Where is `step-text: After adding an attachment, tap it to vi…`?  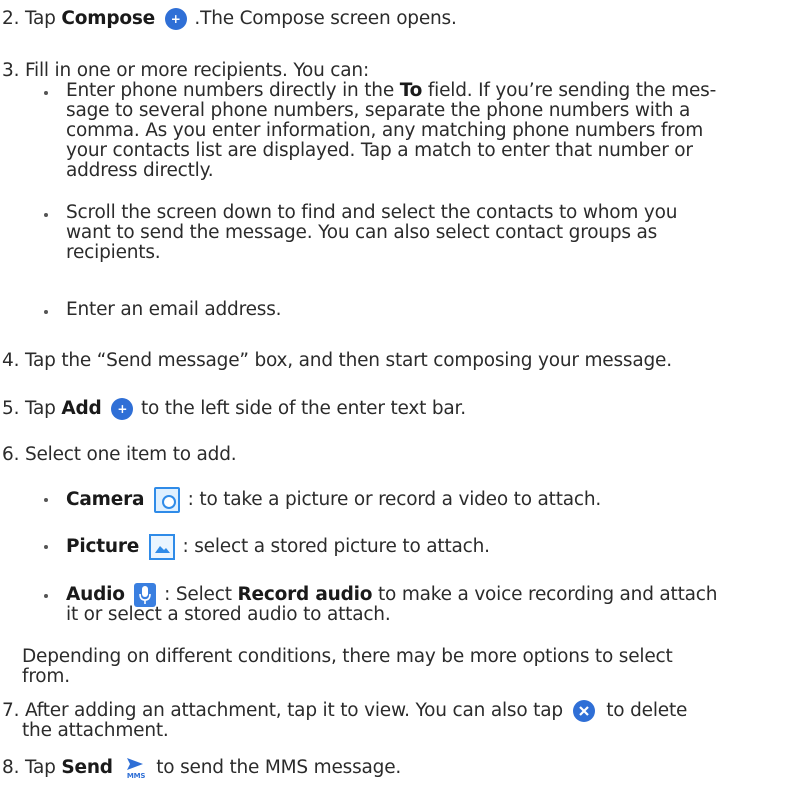
step-text: After adding an attachment, tap it to vi… is located at coordinates (293, 710).